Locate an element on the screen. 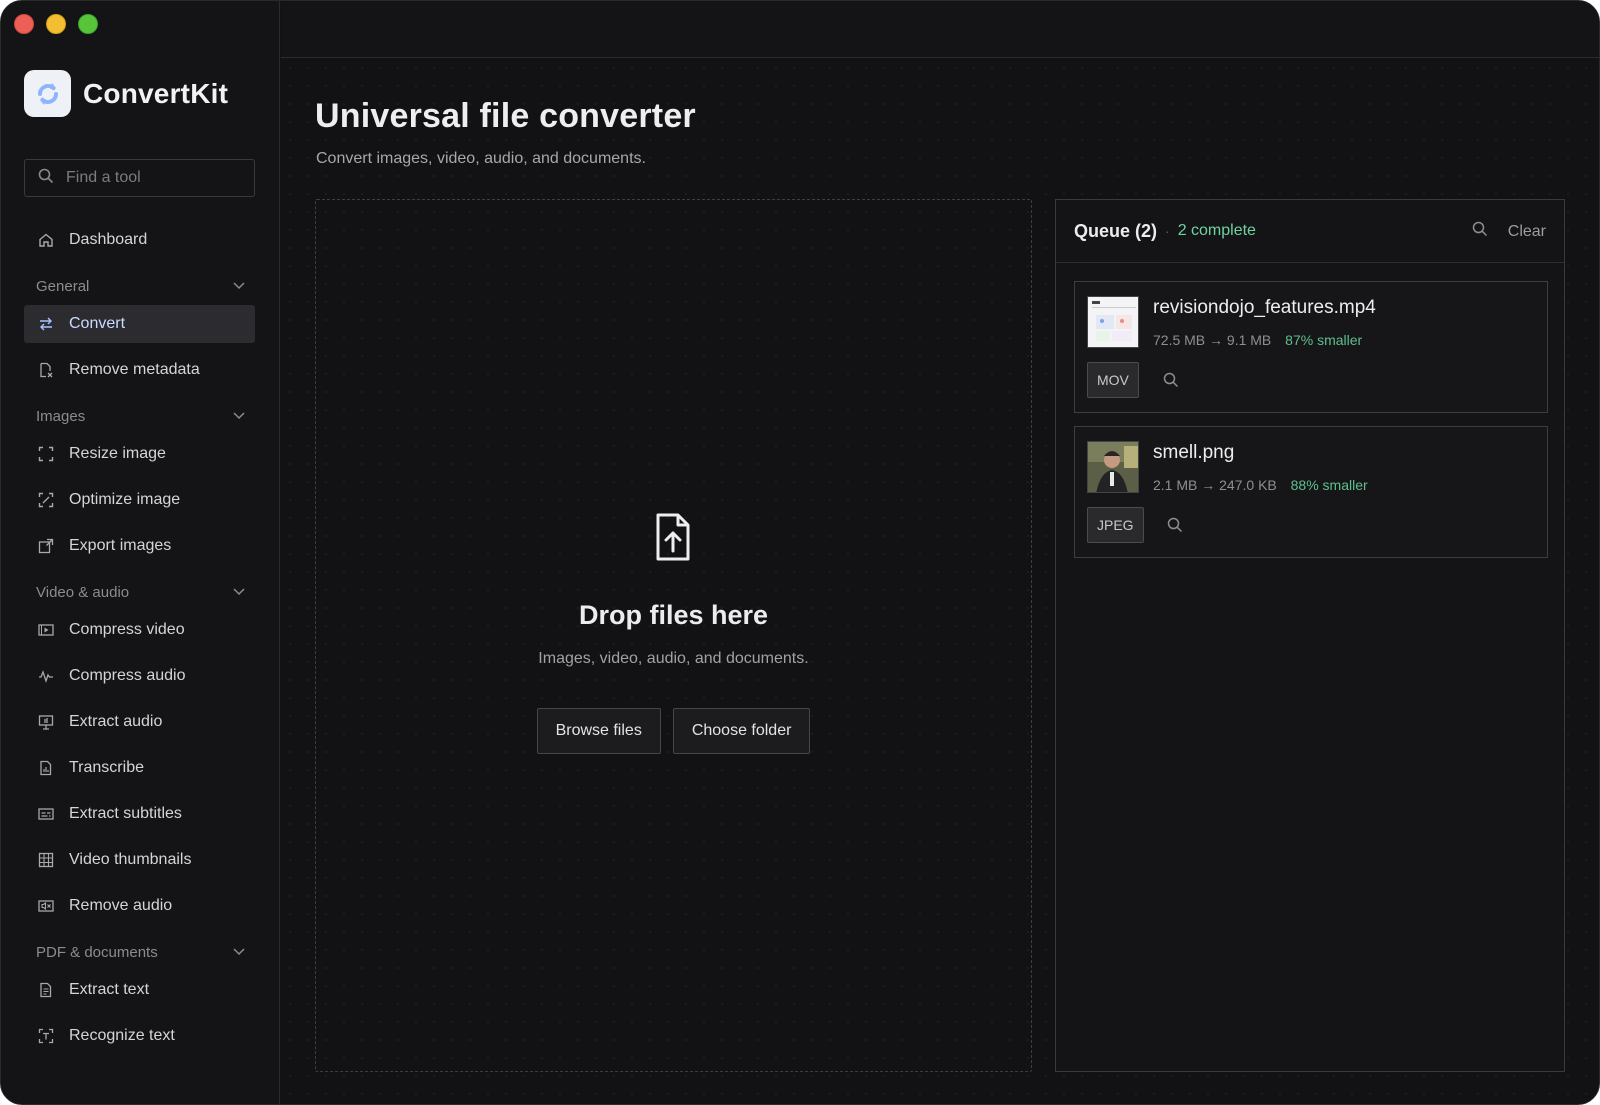 Image resolution: width=1600 pixels, height=1105 pixels. section-general: General is located at coordinates (139, 286).